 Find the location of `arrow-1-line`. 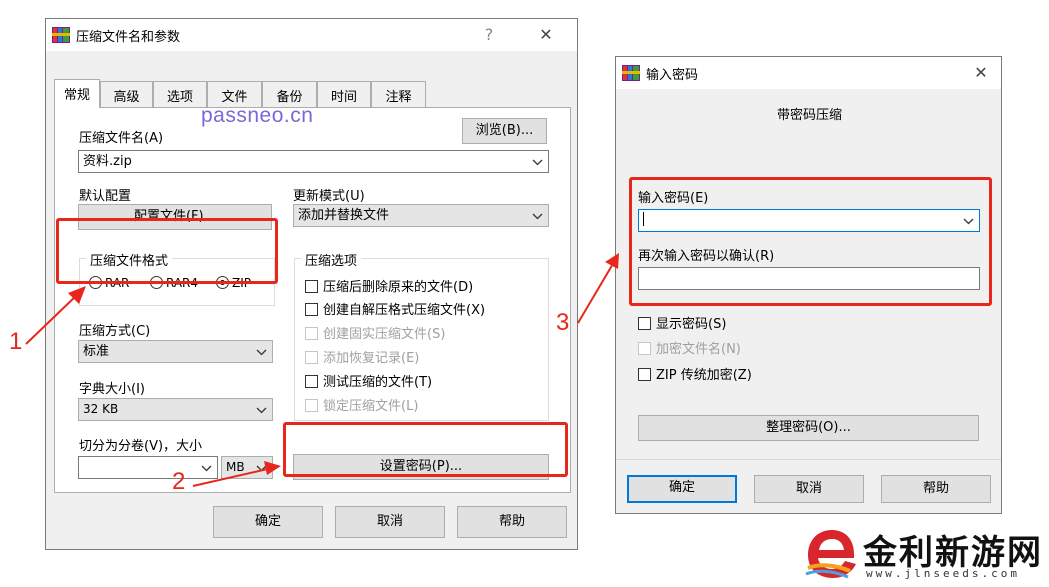

arrow-1-line is located at coordinates (52, 319).